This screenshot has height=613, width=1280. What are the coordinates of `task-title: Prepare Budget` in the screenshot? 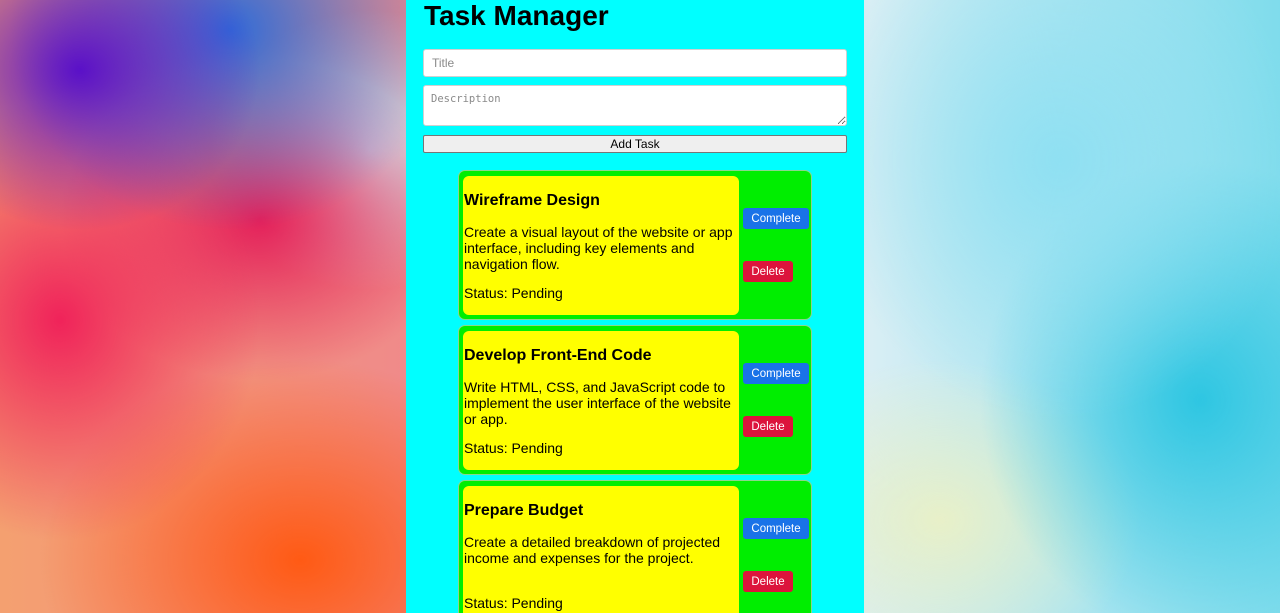 It's located at (524, 510).